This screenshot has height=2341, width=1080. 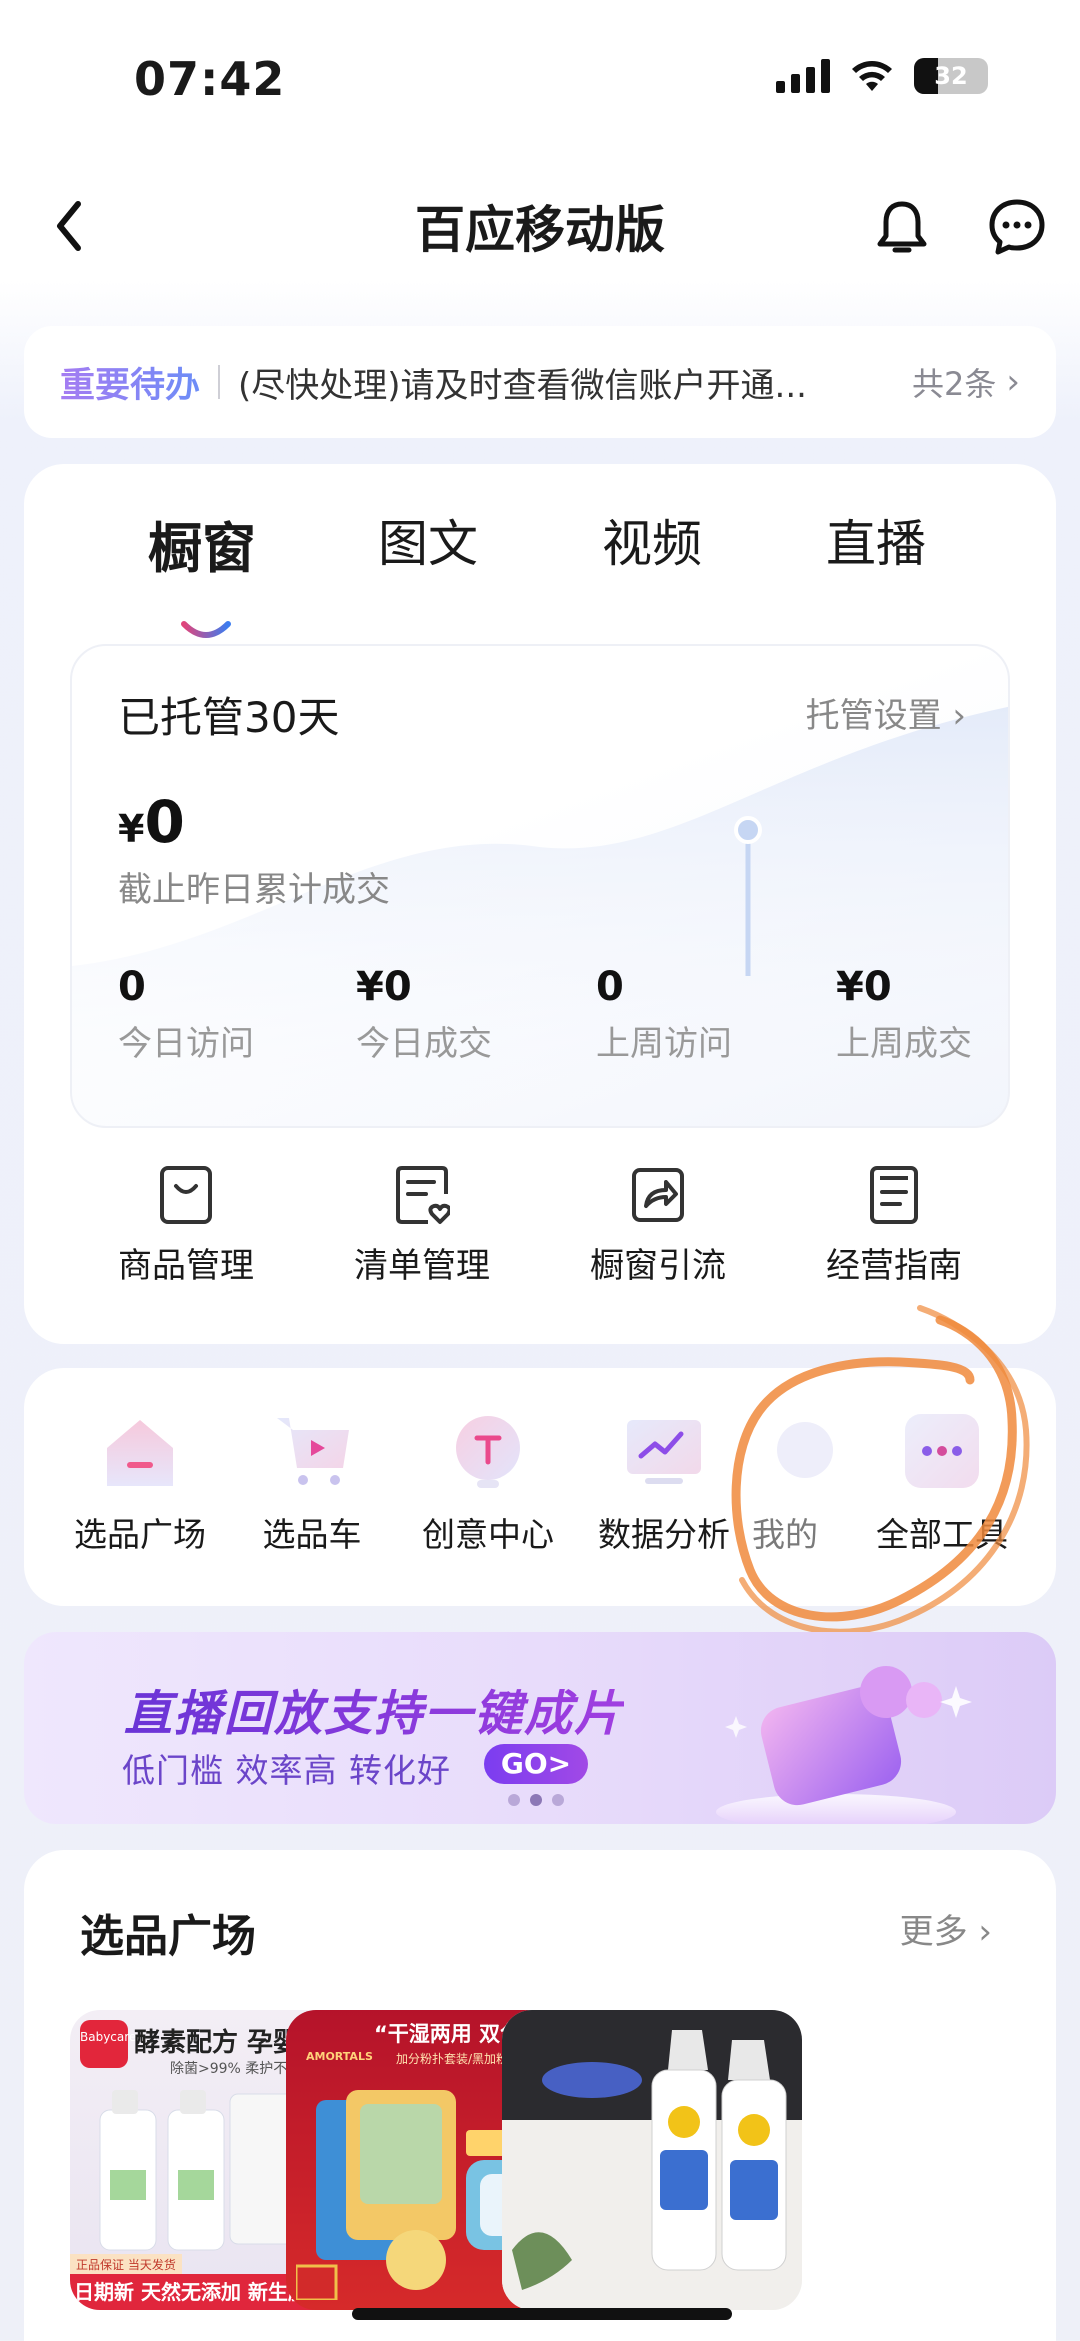 I want to click on tool-all-tools: 全部工具, so click(x=942, y=1483).